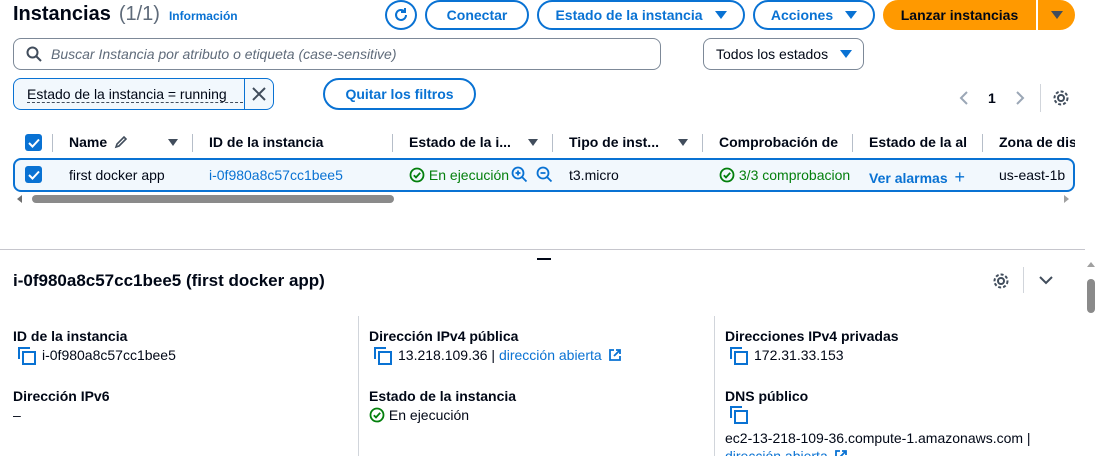 Image resolution: width=1114 pixels, height=456 pixels. What do you see at coordinates (992, 98) in the screenshot?
I see `current-page: 1` at bounding box center [992, 98].